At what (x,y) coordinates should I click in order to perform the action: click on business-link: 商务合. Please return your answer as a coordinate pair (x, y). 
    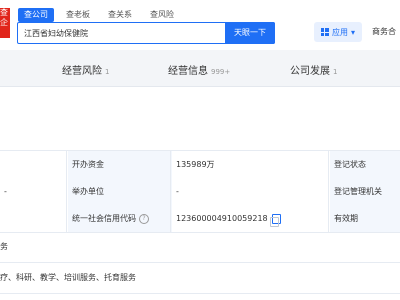
    Looking at the image, I should click on (384, 31).